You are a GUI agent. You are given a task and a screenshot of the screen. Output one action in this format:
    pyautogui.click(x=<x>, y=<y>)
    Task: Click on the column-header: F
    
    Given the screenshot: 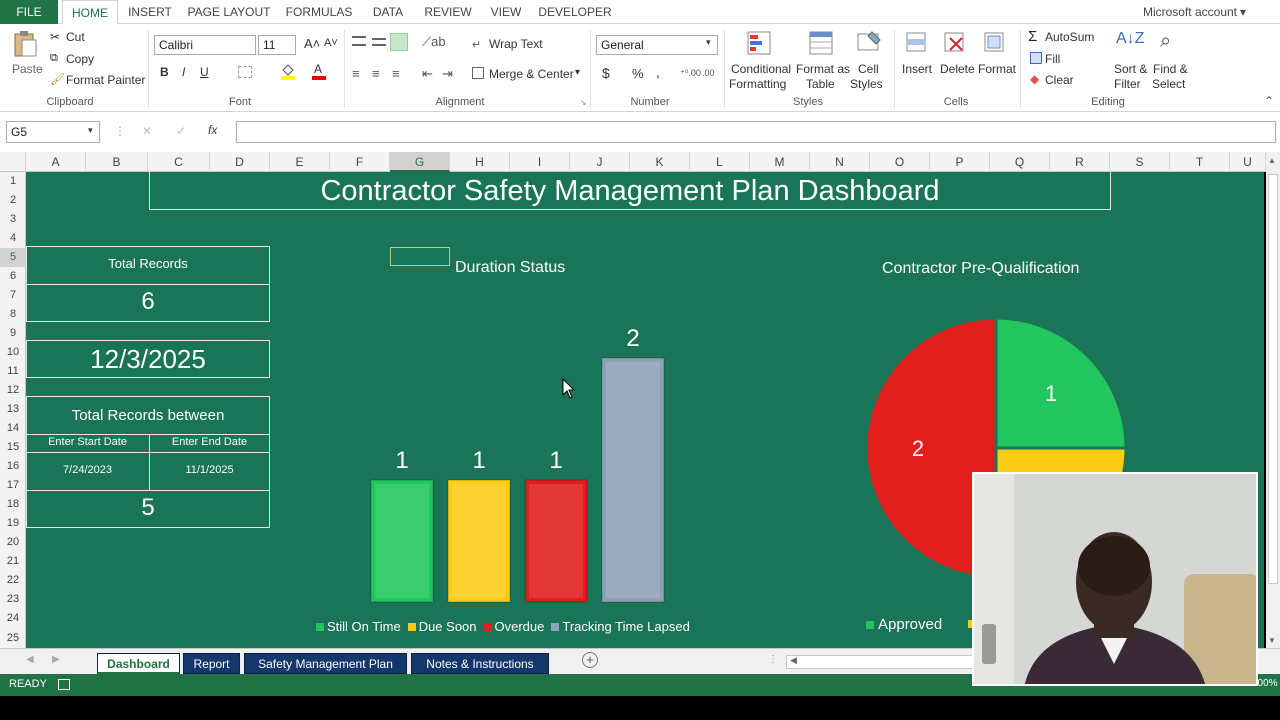 What is the action you would take?
    pyautogui.click(x=360, y=162)
    